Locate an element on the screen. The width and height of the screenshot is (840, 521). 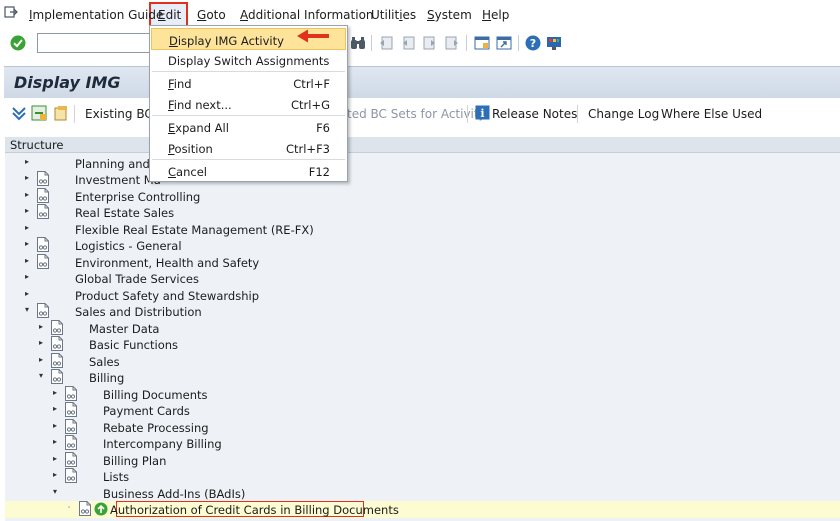
tree-node: ▸ Sales is located at coordinates (422, 361).